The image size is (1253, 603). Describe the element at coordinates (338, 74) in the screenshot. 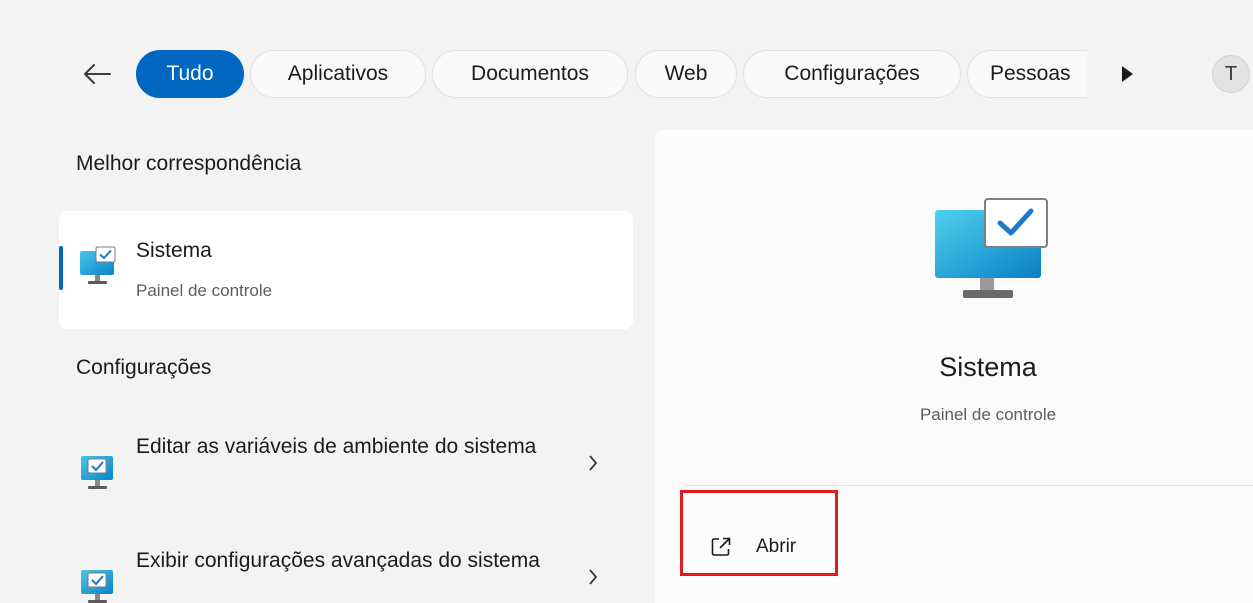

I see `tab-aplicativos: Aplicativos` at that location.